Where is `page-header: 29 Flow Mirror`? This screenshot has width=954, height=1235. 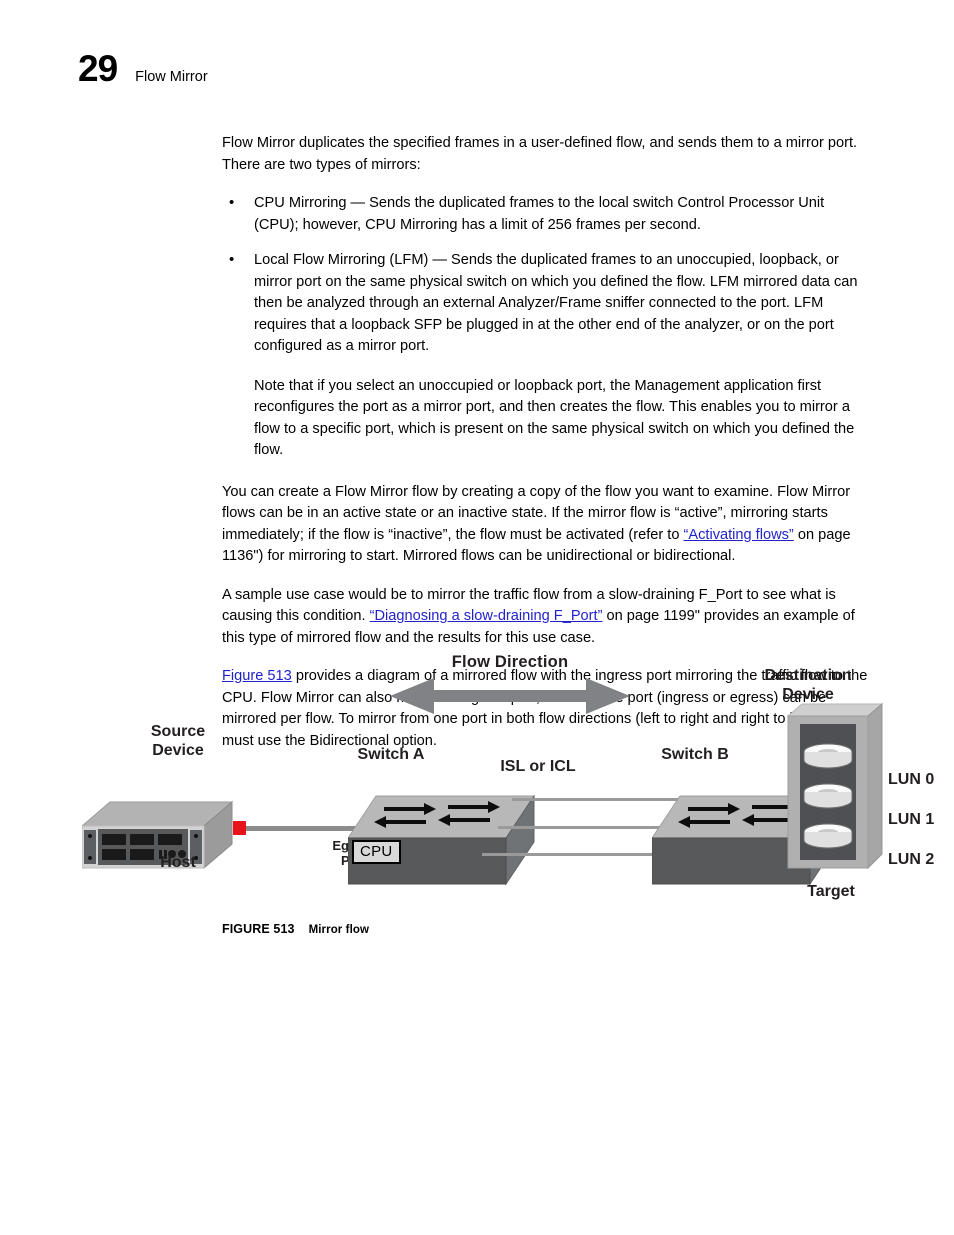
page-header: 29 Flow Mirror is located at coordinates (143, 68).